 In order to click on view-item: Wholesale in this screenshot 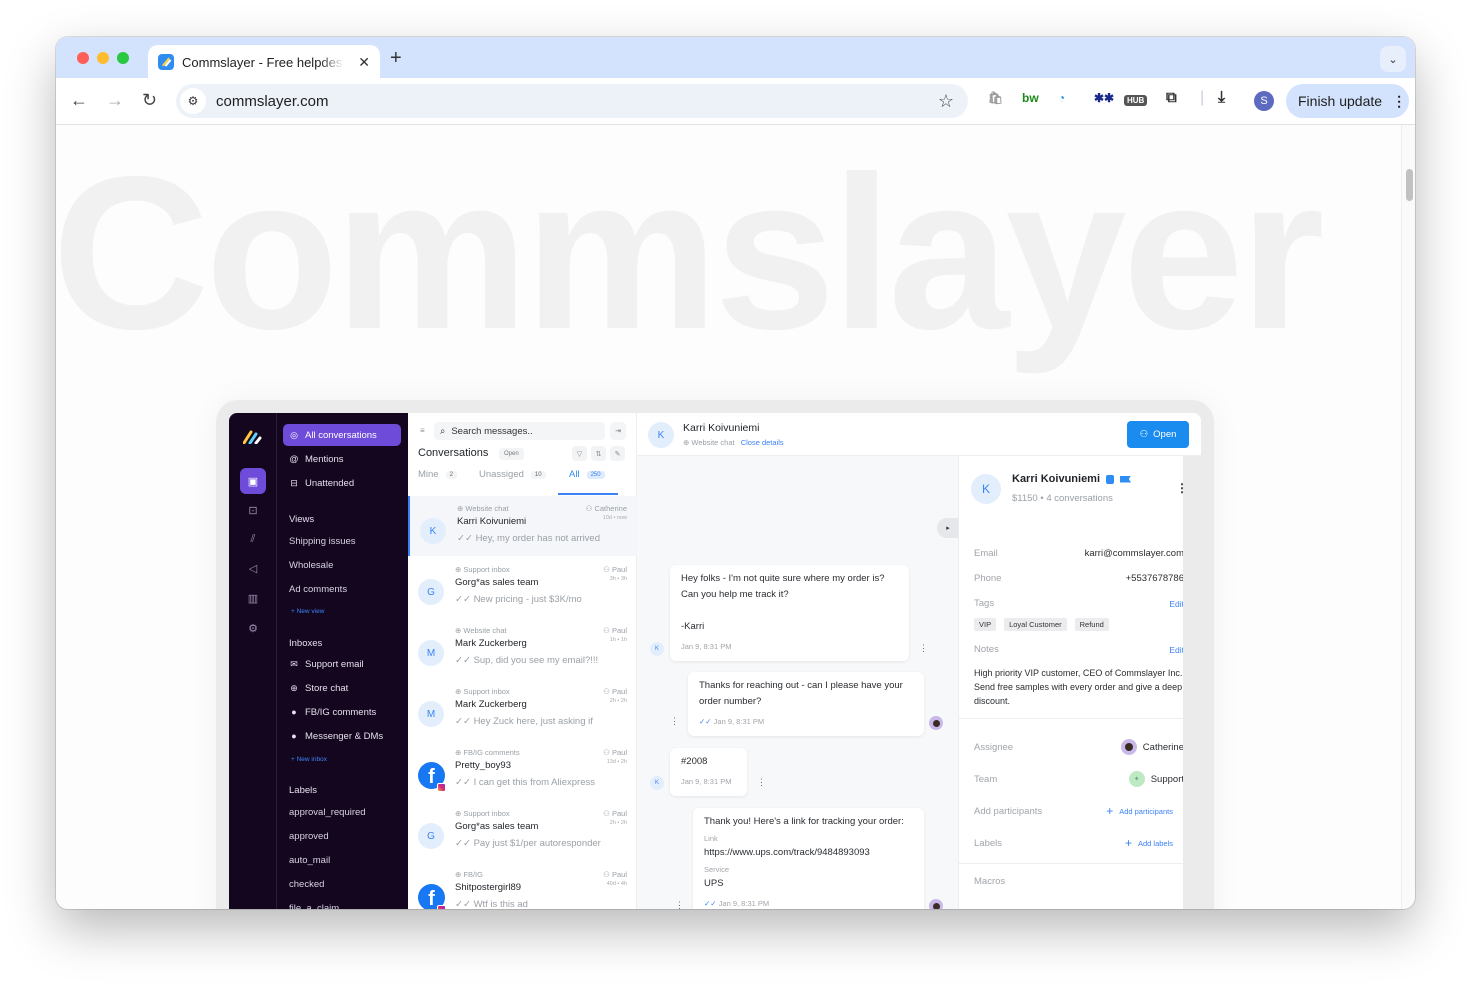, I will do `click(311, 565)`.